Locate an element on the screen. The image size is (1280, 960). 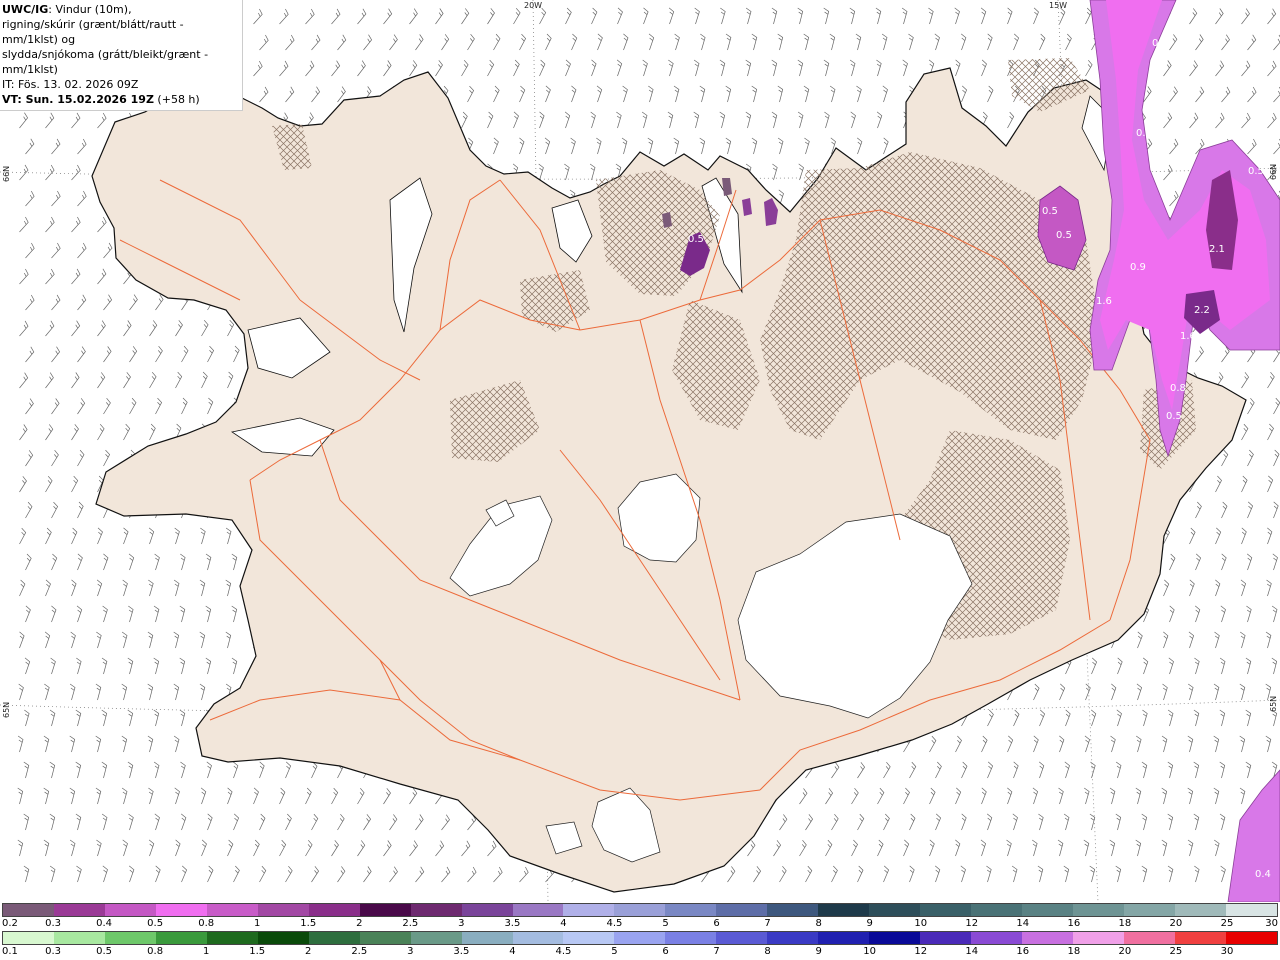
precip-band-se is located at coordinates (1253, 835).